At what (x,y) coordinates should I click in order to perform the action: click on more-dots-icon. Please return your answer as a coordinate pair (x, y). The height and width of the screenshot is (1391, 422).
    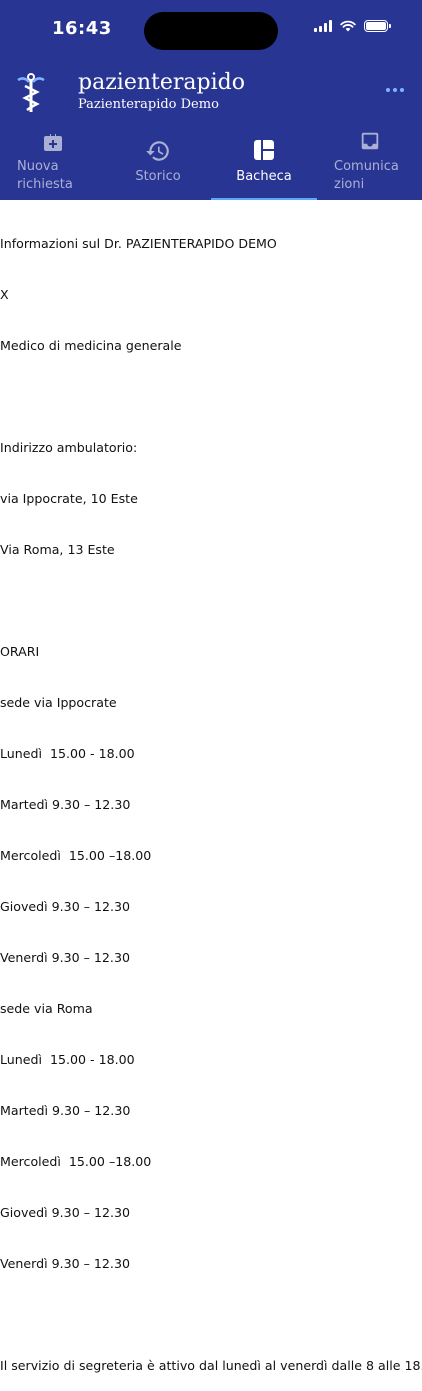
    Looking at the image, I should click on (395, 90).